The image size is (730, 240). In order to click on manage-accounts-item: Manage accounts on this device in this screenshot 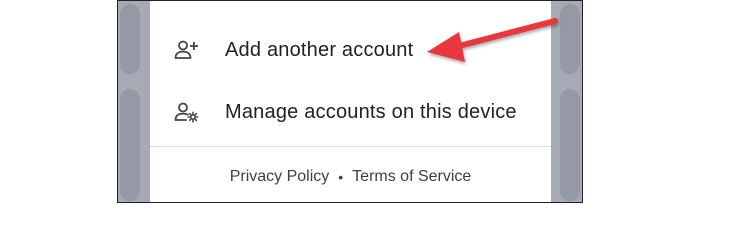, I will do `click(350, 112)`.